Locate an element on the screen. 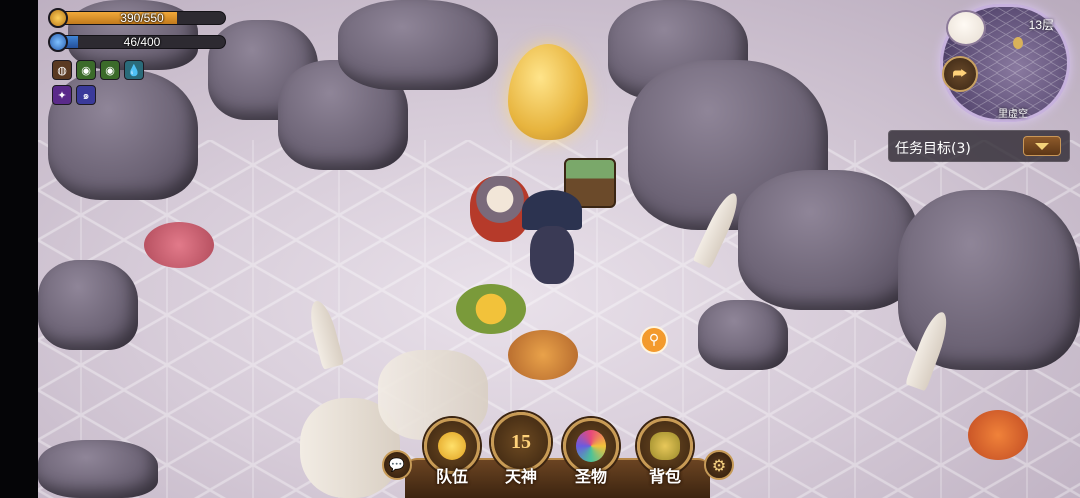 This screenshot has width=1080, height=498. relic-egg-icon is located at coordinates (591, 446).